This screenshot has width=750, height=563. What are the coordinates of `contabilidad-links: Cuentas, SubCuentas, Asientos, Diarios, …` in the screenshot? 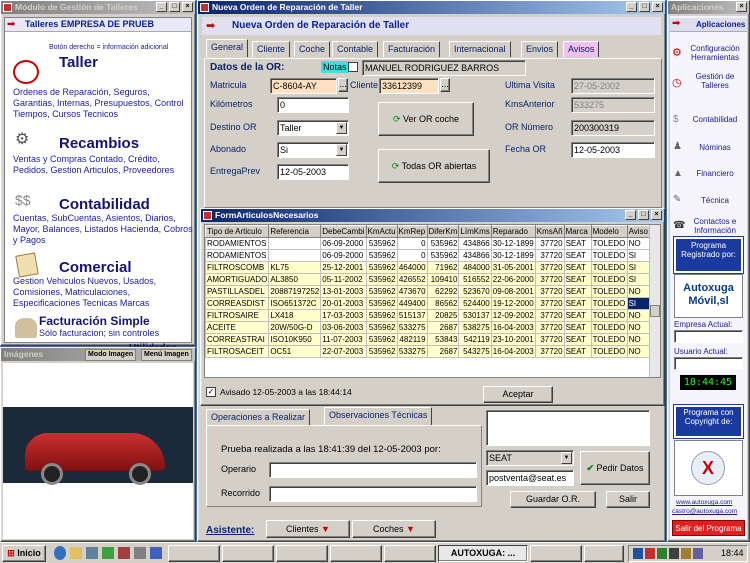 It's located at (103, 229).